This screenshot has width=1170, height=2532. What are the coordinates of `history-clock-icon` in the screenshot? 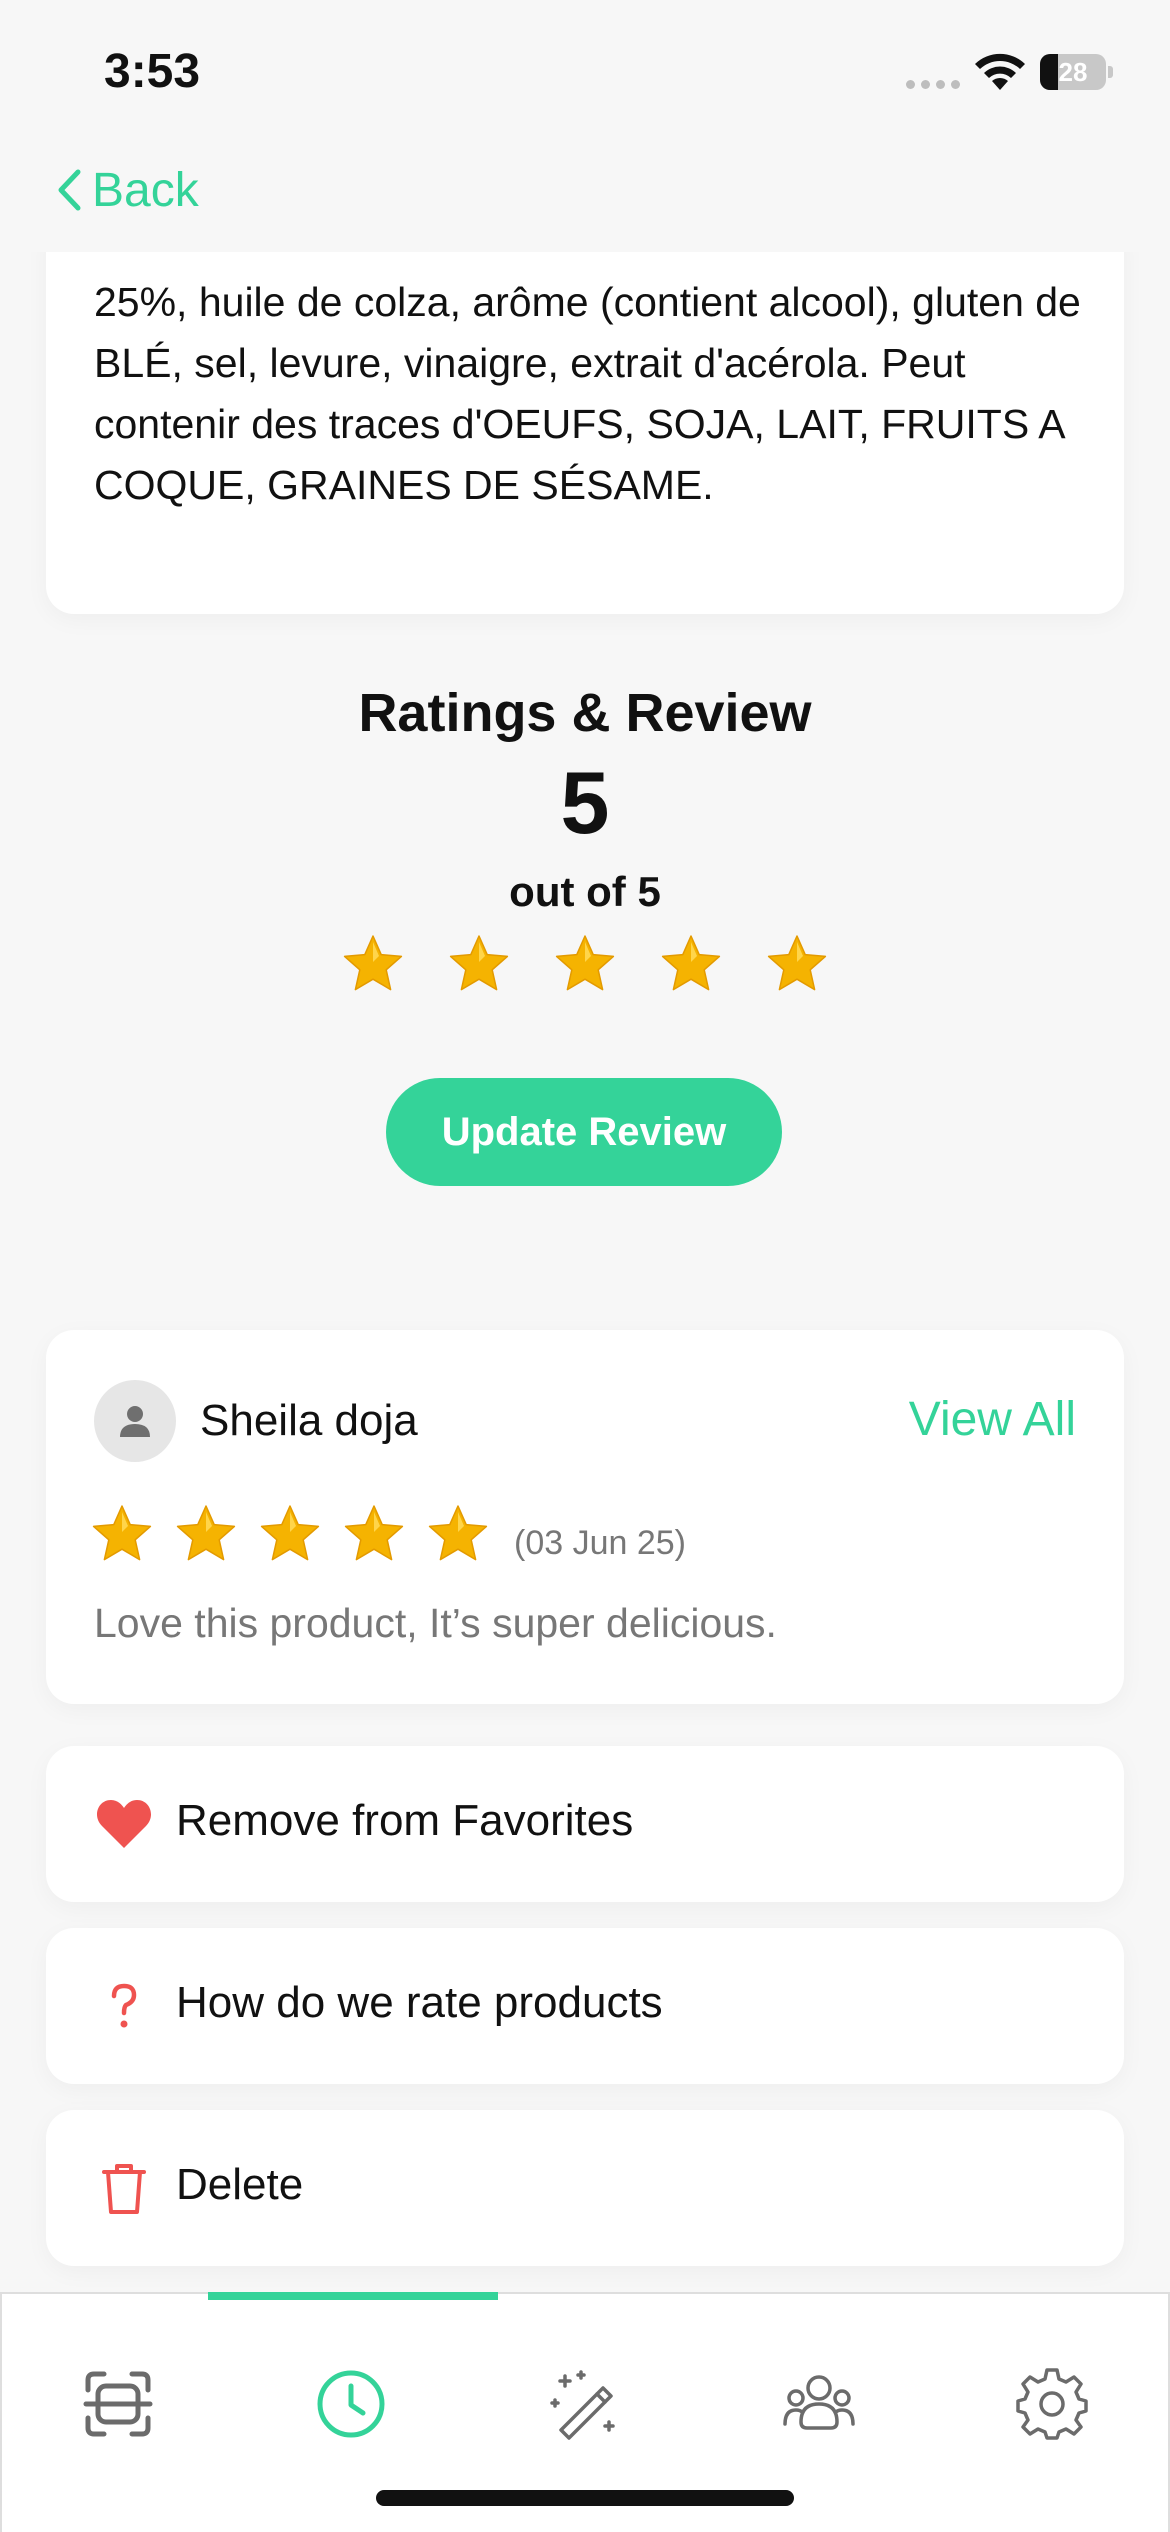 It's located at (351, 2404).